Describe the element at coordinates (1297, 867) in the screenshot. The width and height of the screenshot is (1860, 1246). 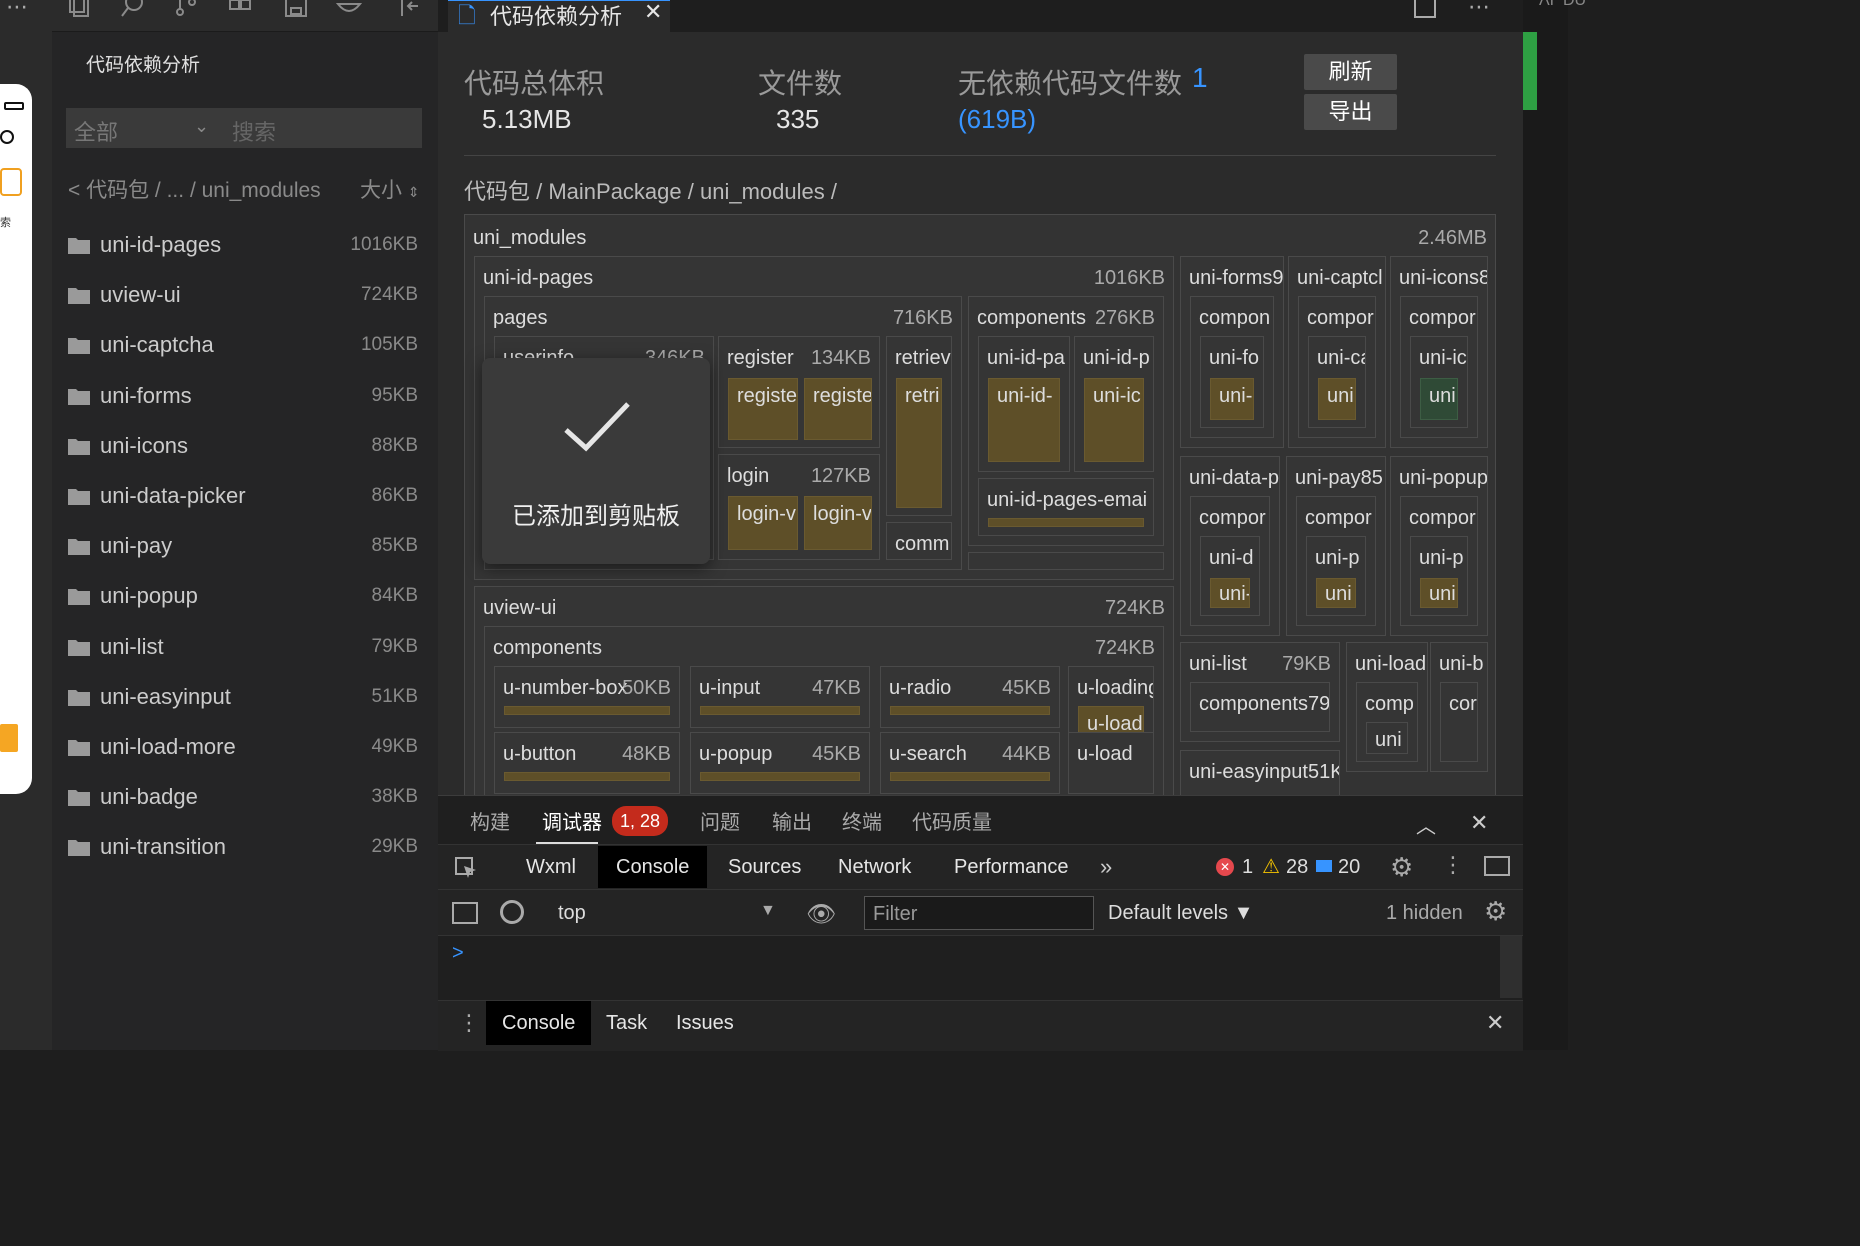
I see `warning-count: 28` at that location.